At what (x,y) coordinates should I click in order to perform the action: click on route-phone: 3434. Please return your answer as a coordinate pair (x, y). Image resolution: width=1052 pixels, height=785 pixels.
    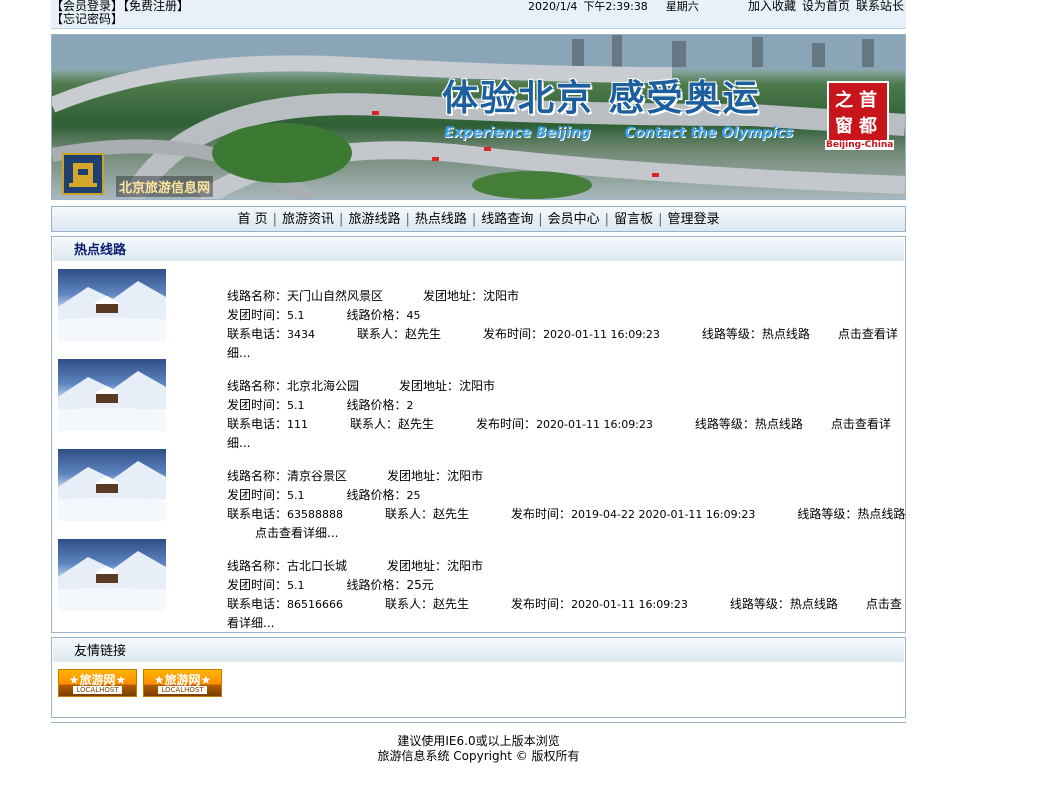
    Looking at the image, I should click on (301, 334).